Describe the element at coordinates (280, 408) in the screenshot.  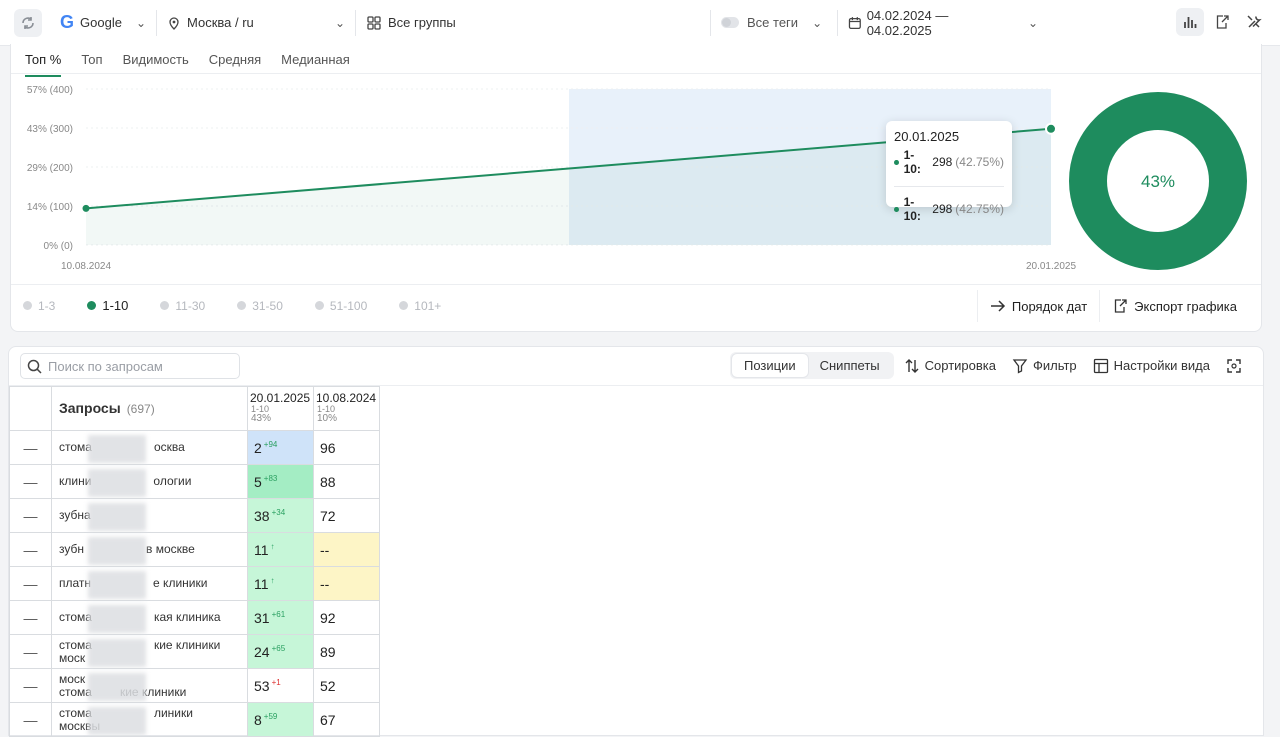
I see `header-date-col-1: 20.01.2025 1-10 43%` at that location.